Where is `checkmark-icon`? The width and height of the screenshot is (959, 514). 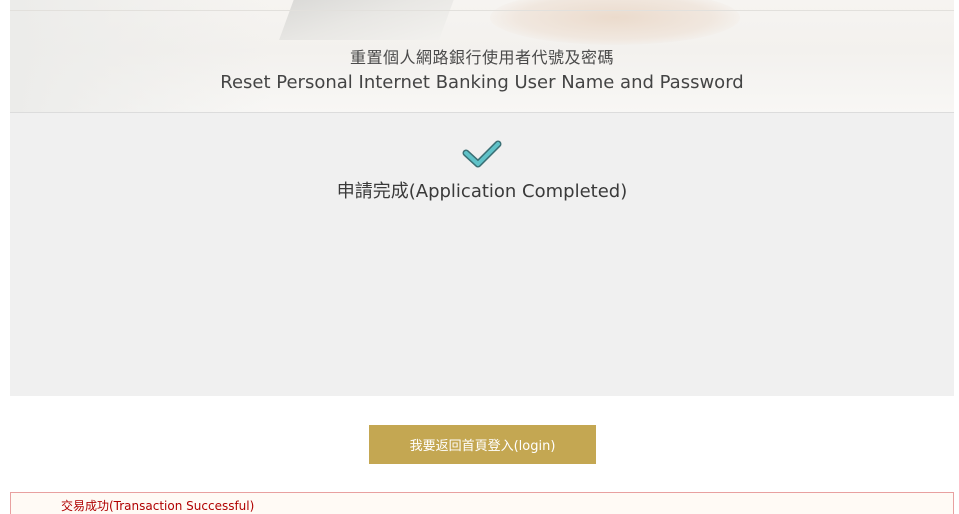
checkmark-icon is located at coordinates (482, 154).